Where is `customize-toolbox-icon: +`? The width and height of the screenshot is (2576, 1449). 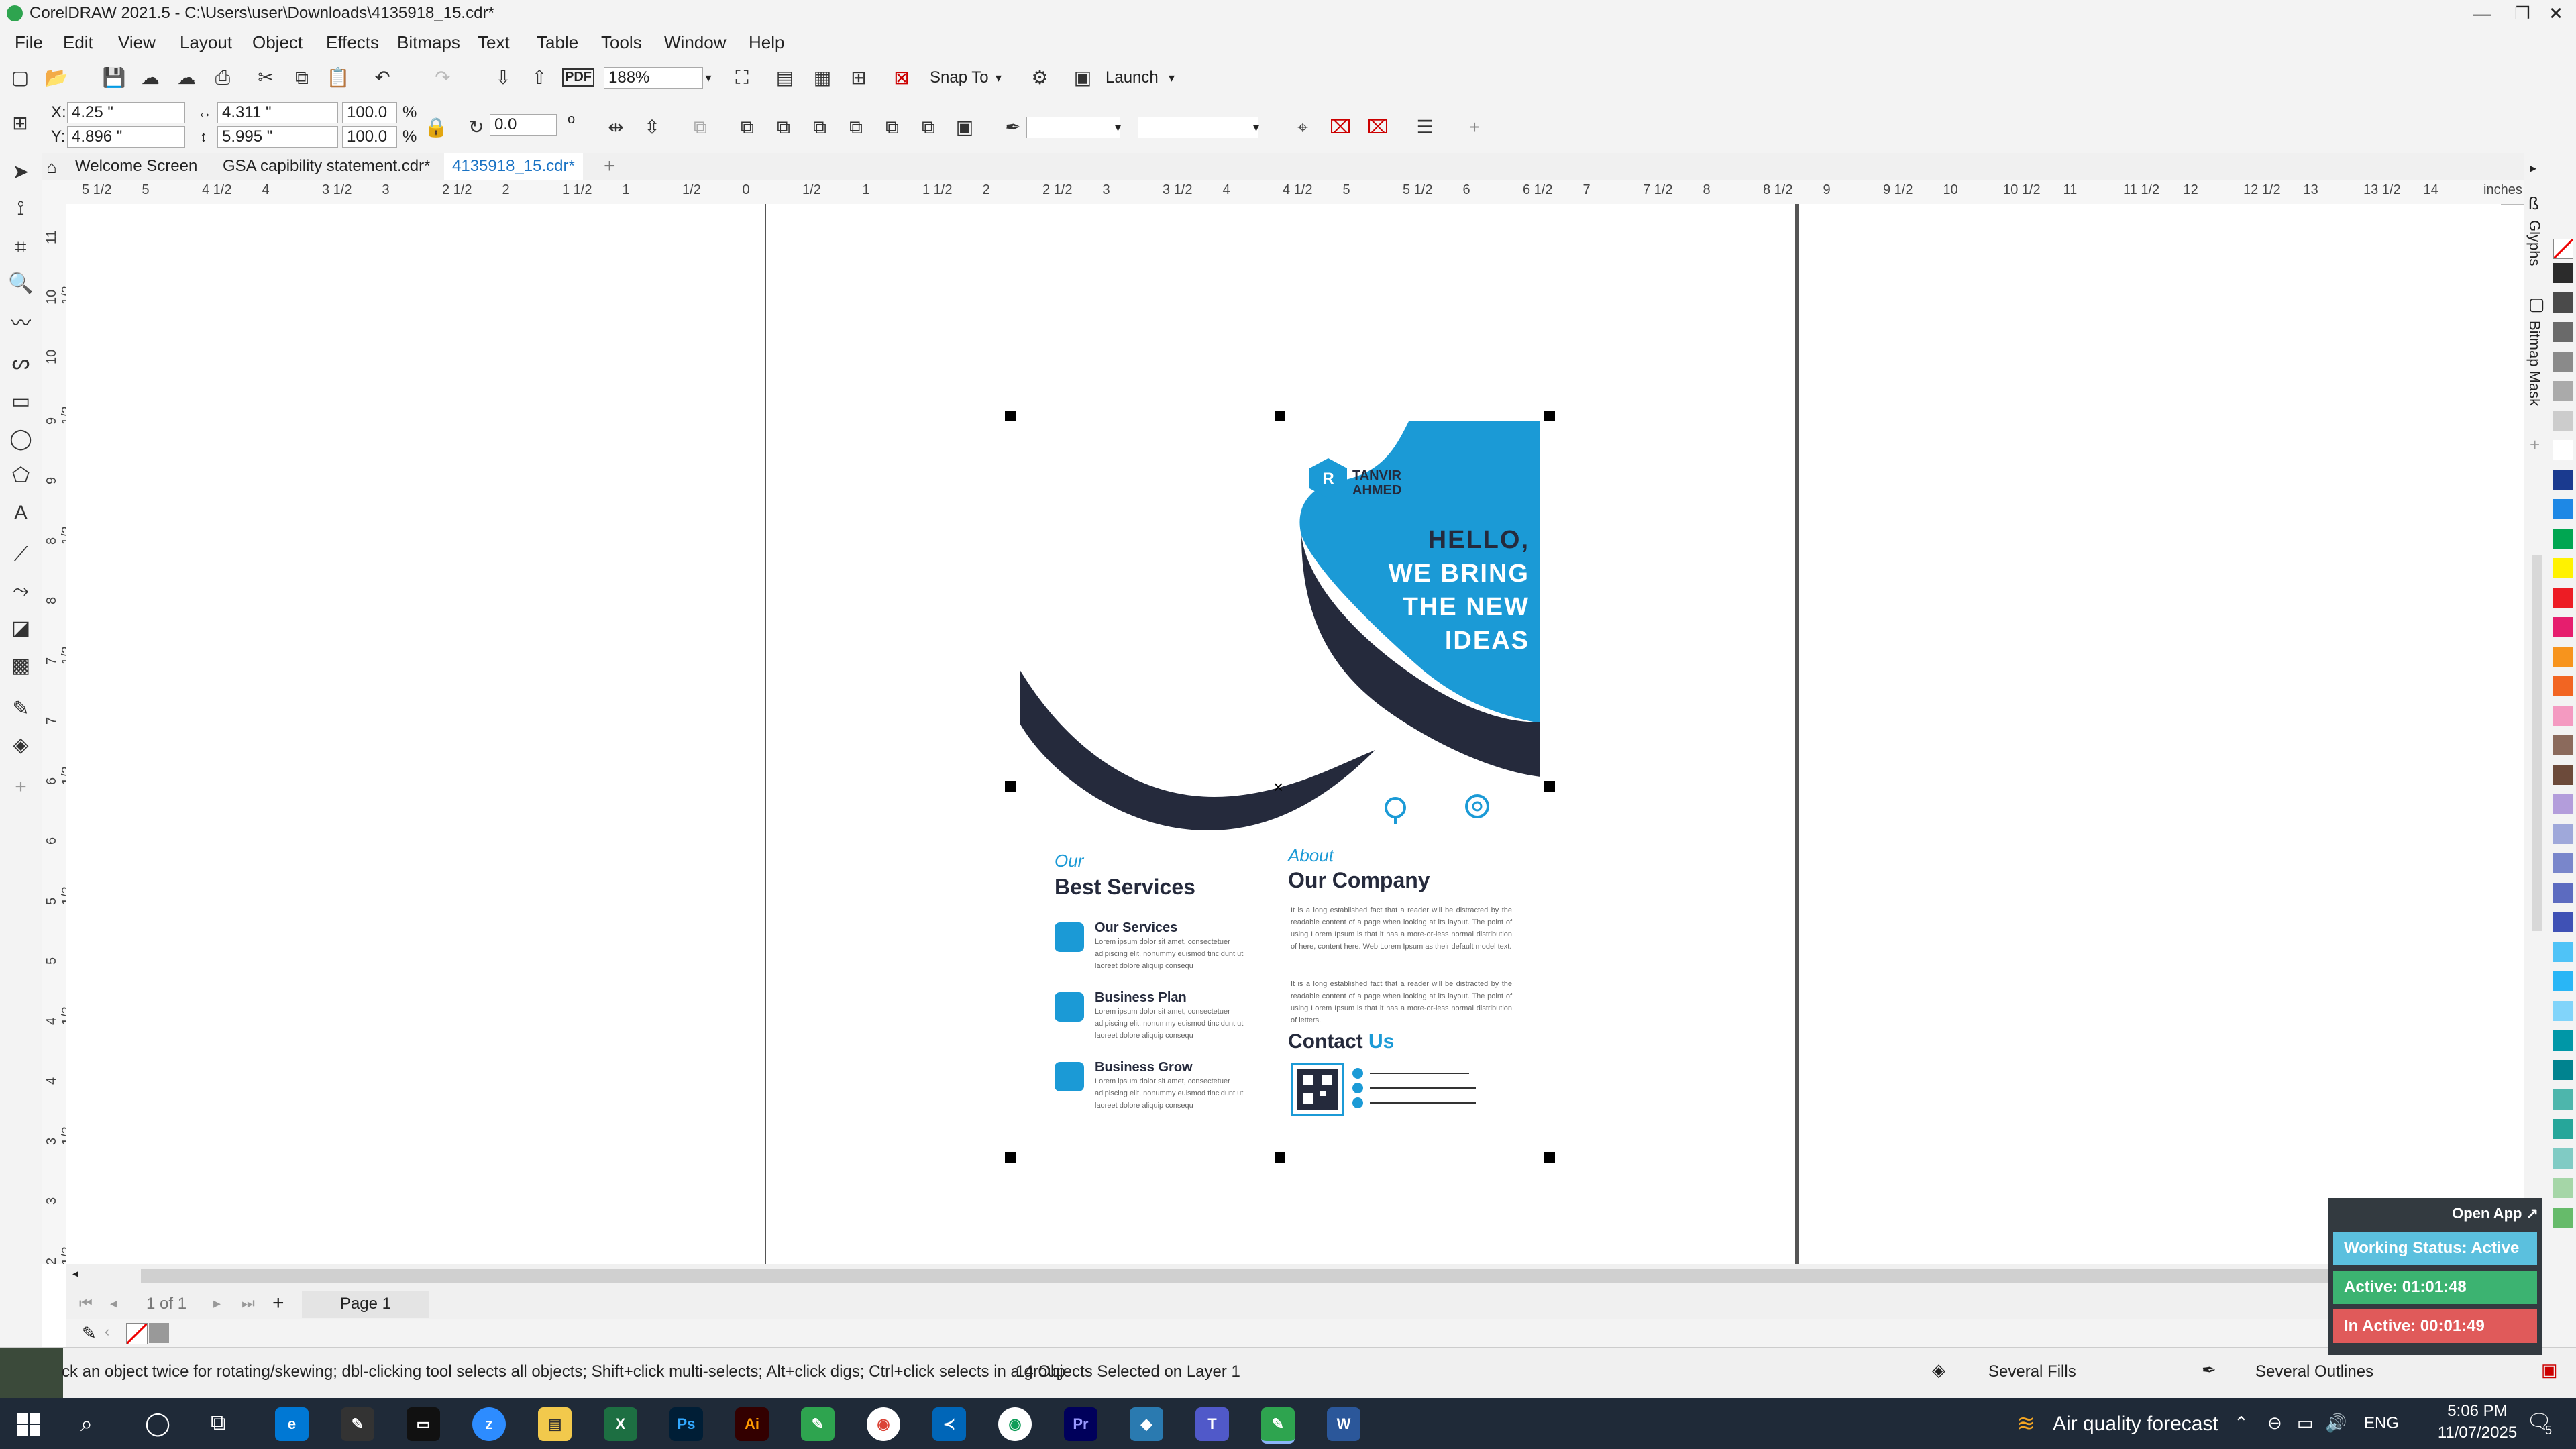
customize-toolbox-icon: + is located at coordinates (20, 786).